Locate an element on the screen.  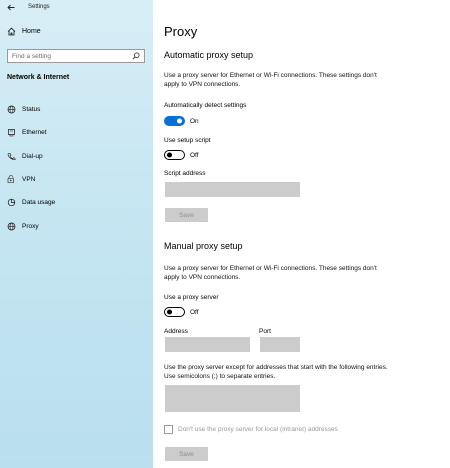
auto-detect-state: On is located at coordinates (194, 121).